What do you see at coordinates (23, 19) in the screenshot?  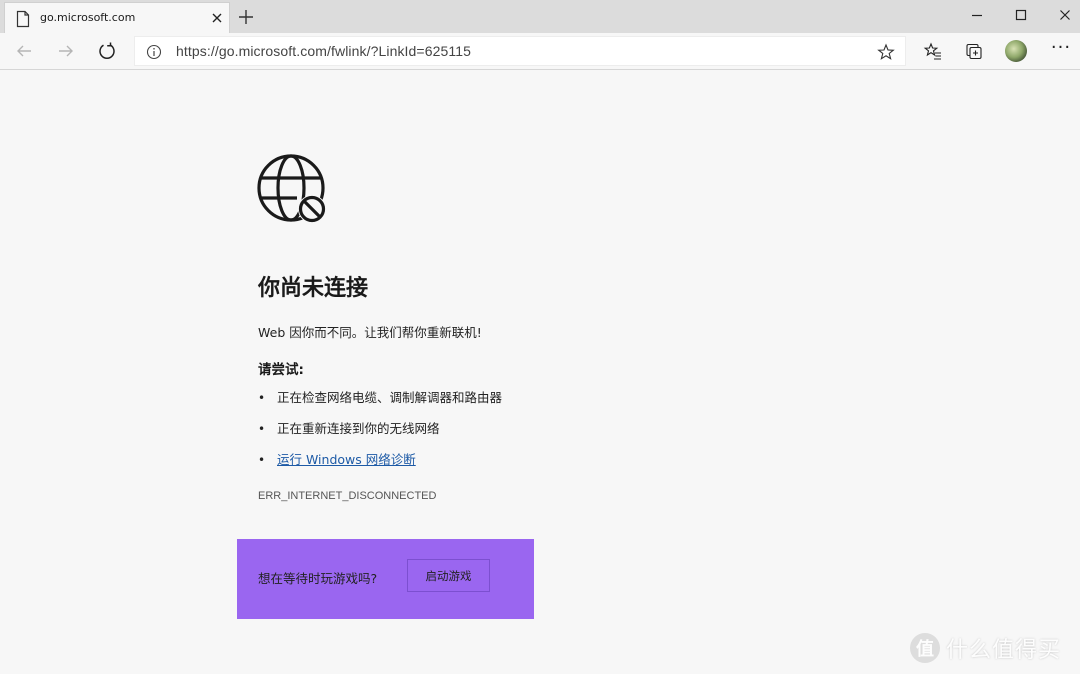 I see `page-icon` at bounding box center [23, 19].